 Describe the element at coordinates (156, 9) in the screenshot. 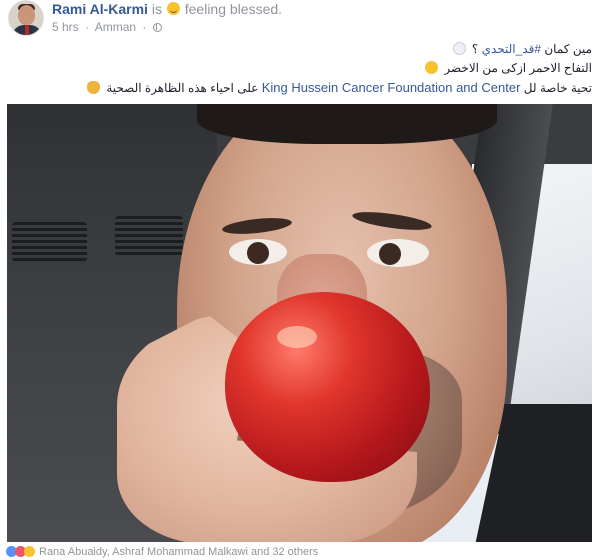

I see `is-text: is` at that location.